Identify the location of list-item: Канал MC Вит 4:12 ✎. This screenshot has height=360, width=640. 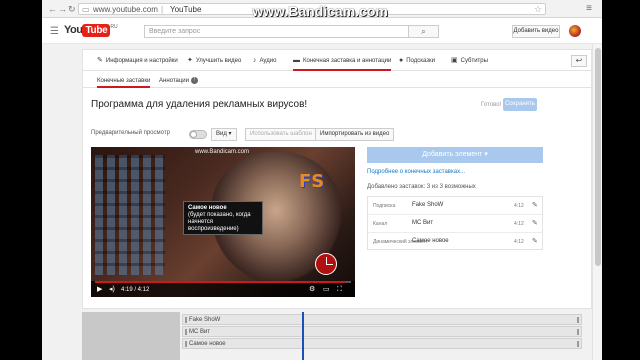
(455, 224).